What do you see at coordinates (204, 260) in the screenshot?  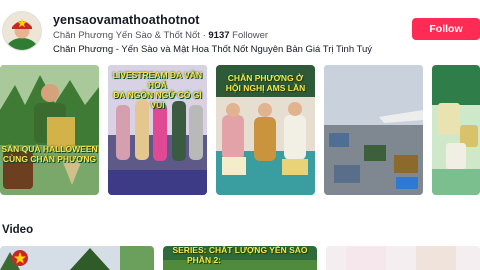 I see `video-caption-2-line2: PHẦN 2:` at bounding box center [204, 260].